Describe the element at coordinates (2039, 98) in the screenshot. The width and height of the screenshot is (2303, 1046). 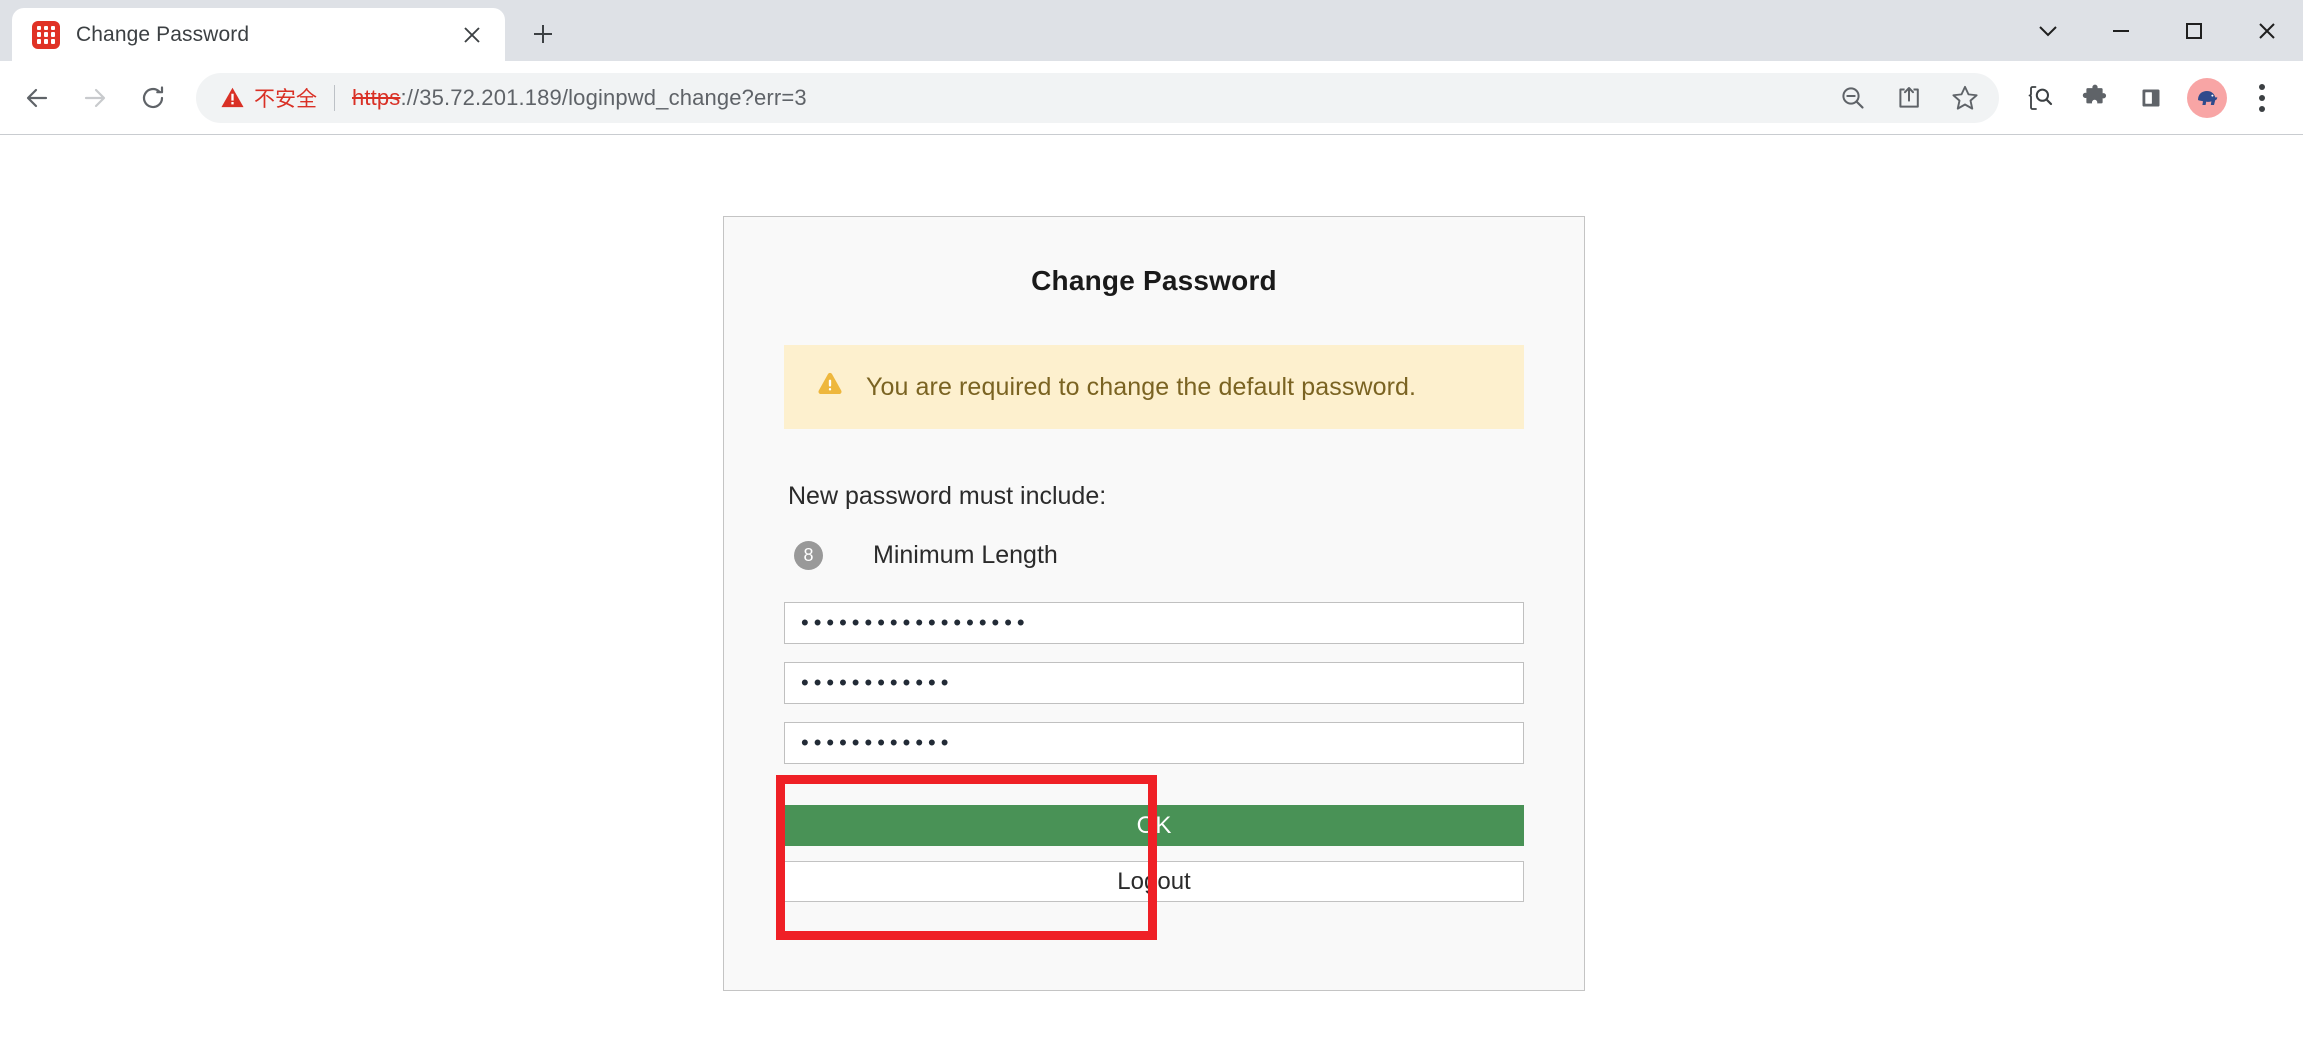
I see `inspect-search-icon` at that location.